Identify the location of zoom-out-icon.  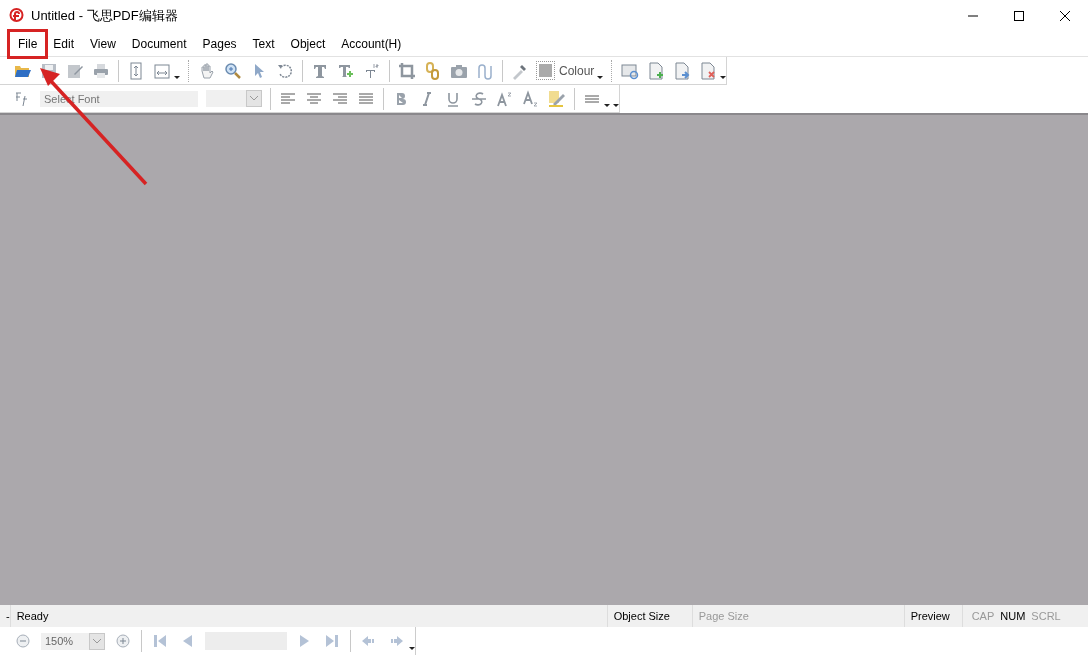
(23, 641).